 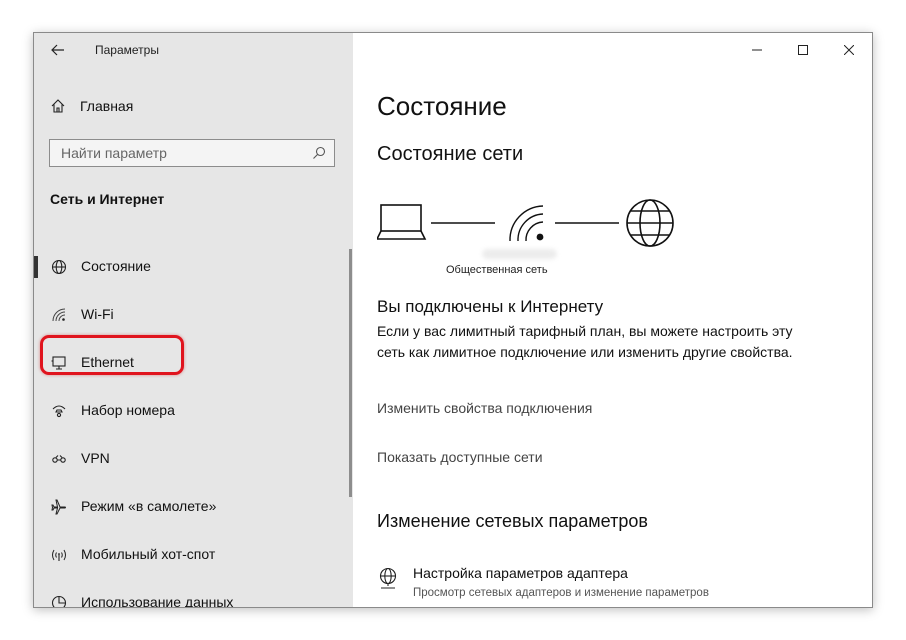 I want to click on back-arrow-icon, so click(x=57, y=50).